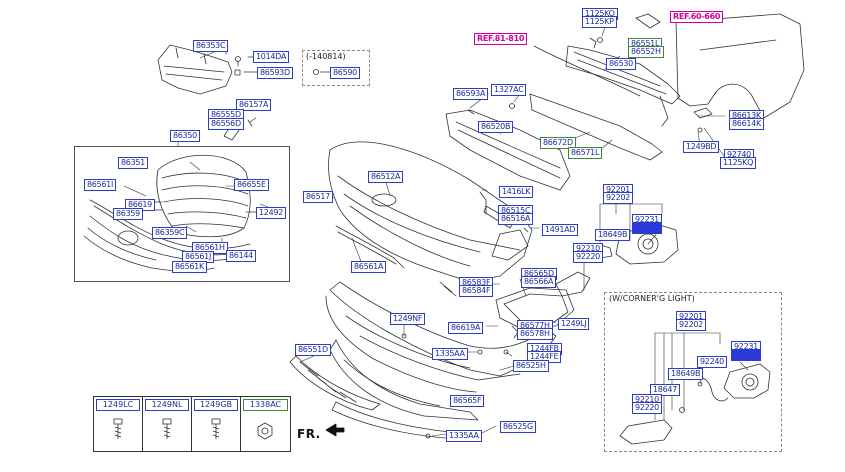  Describe the element at coordinates (265, 431) in the screenshot. I see `nut-icon` at that location.